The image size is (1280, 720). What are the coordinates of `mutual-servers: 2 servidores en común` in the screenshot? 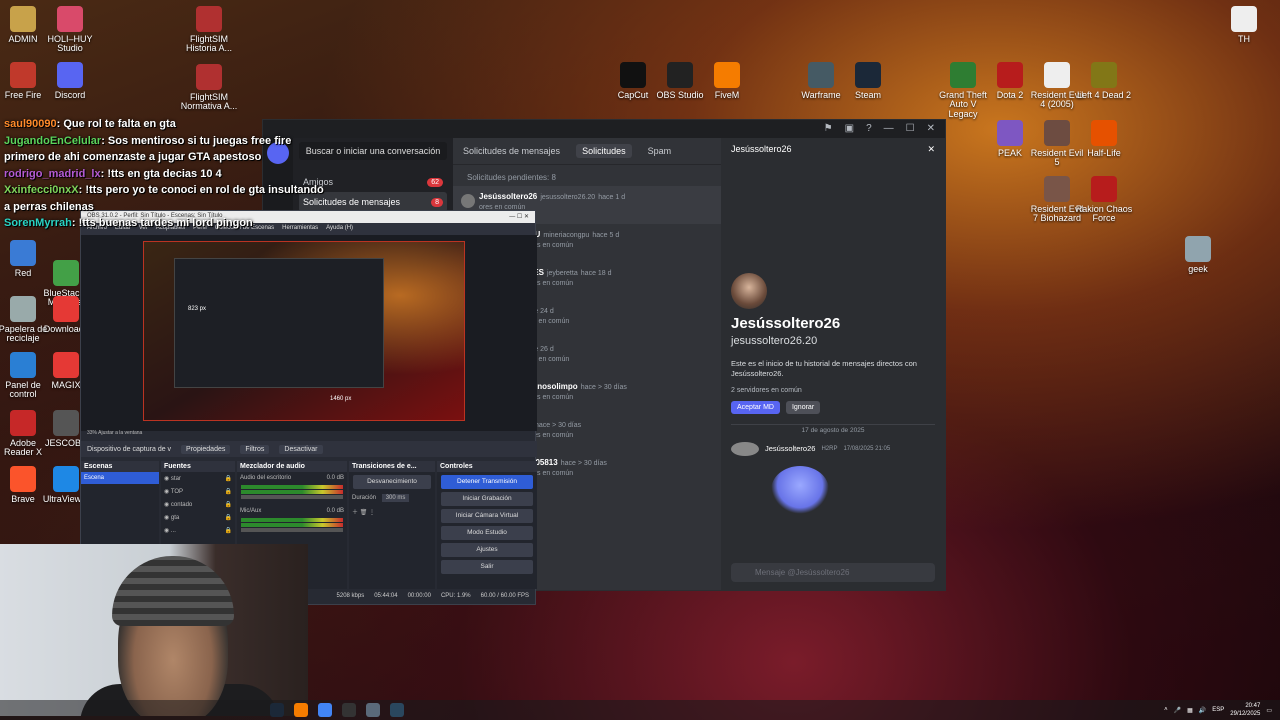 It's located at (833, 390).